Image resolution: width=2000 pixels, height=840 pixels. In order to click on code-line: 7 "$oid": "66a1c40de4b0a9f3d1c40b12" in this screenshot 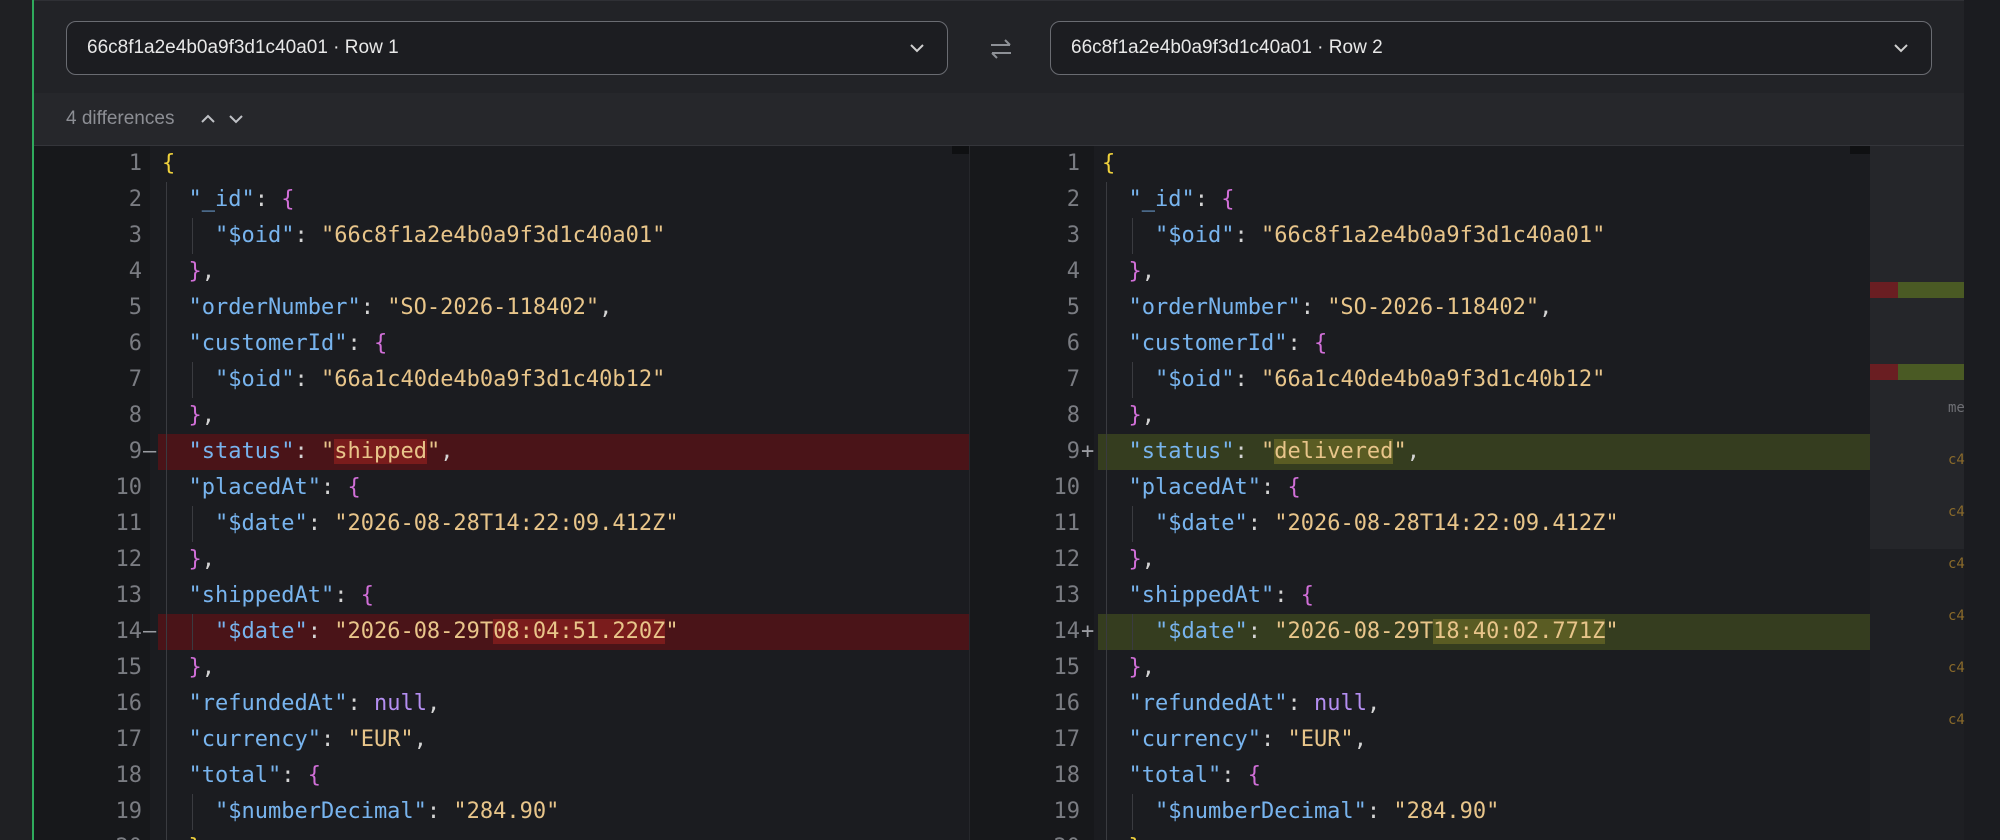, I will do `click(501, 380)`.